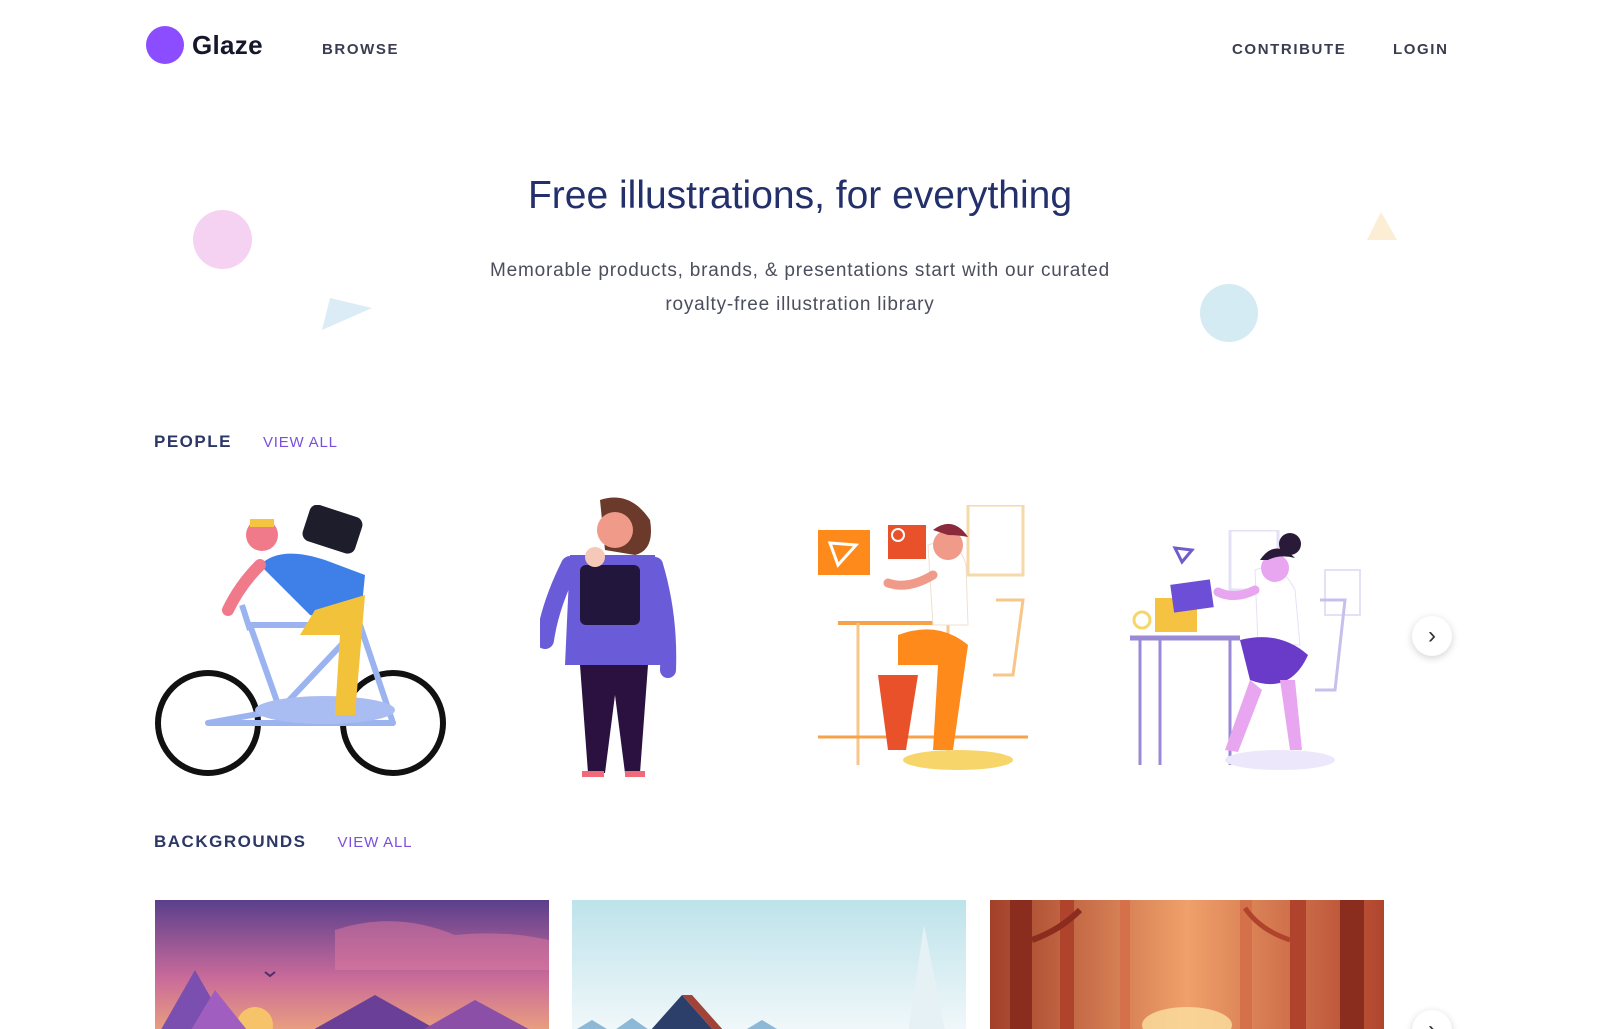 This screenshot has width=1600, height=1029. What do you see at coordinates (1289, 49) in the screenshot?
I see `nav-contribute-link: CONTRIBUTE` at bounding box center [1289, 49].